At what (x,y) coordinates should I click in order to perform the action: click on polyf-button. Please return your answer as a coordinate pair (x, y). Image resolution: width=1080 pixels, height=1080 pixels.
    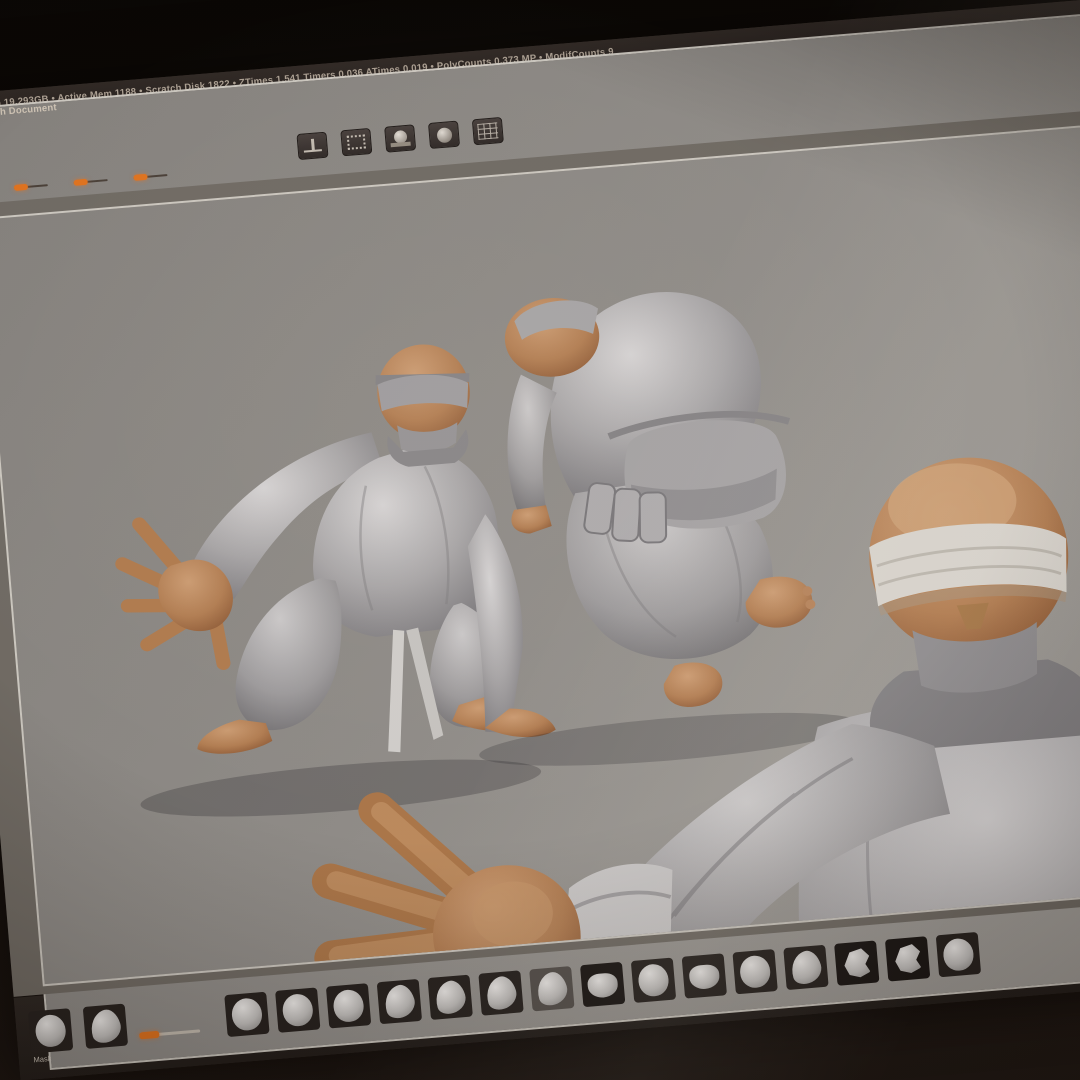
    Looking at the image, I should click on (487, 130).